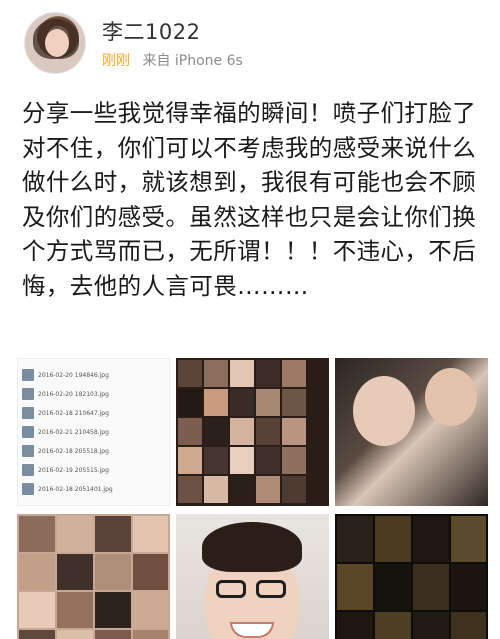 The image size is (500, 639). I want to click on file-name: 2016-02-18 210647.jpg, so click(73, 413).